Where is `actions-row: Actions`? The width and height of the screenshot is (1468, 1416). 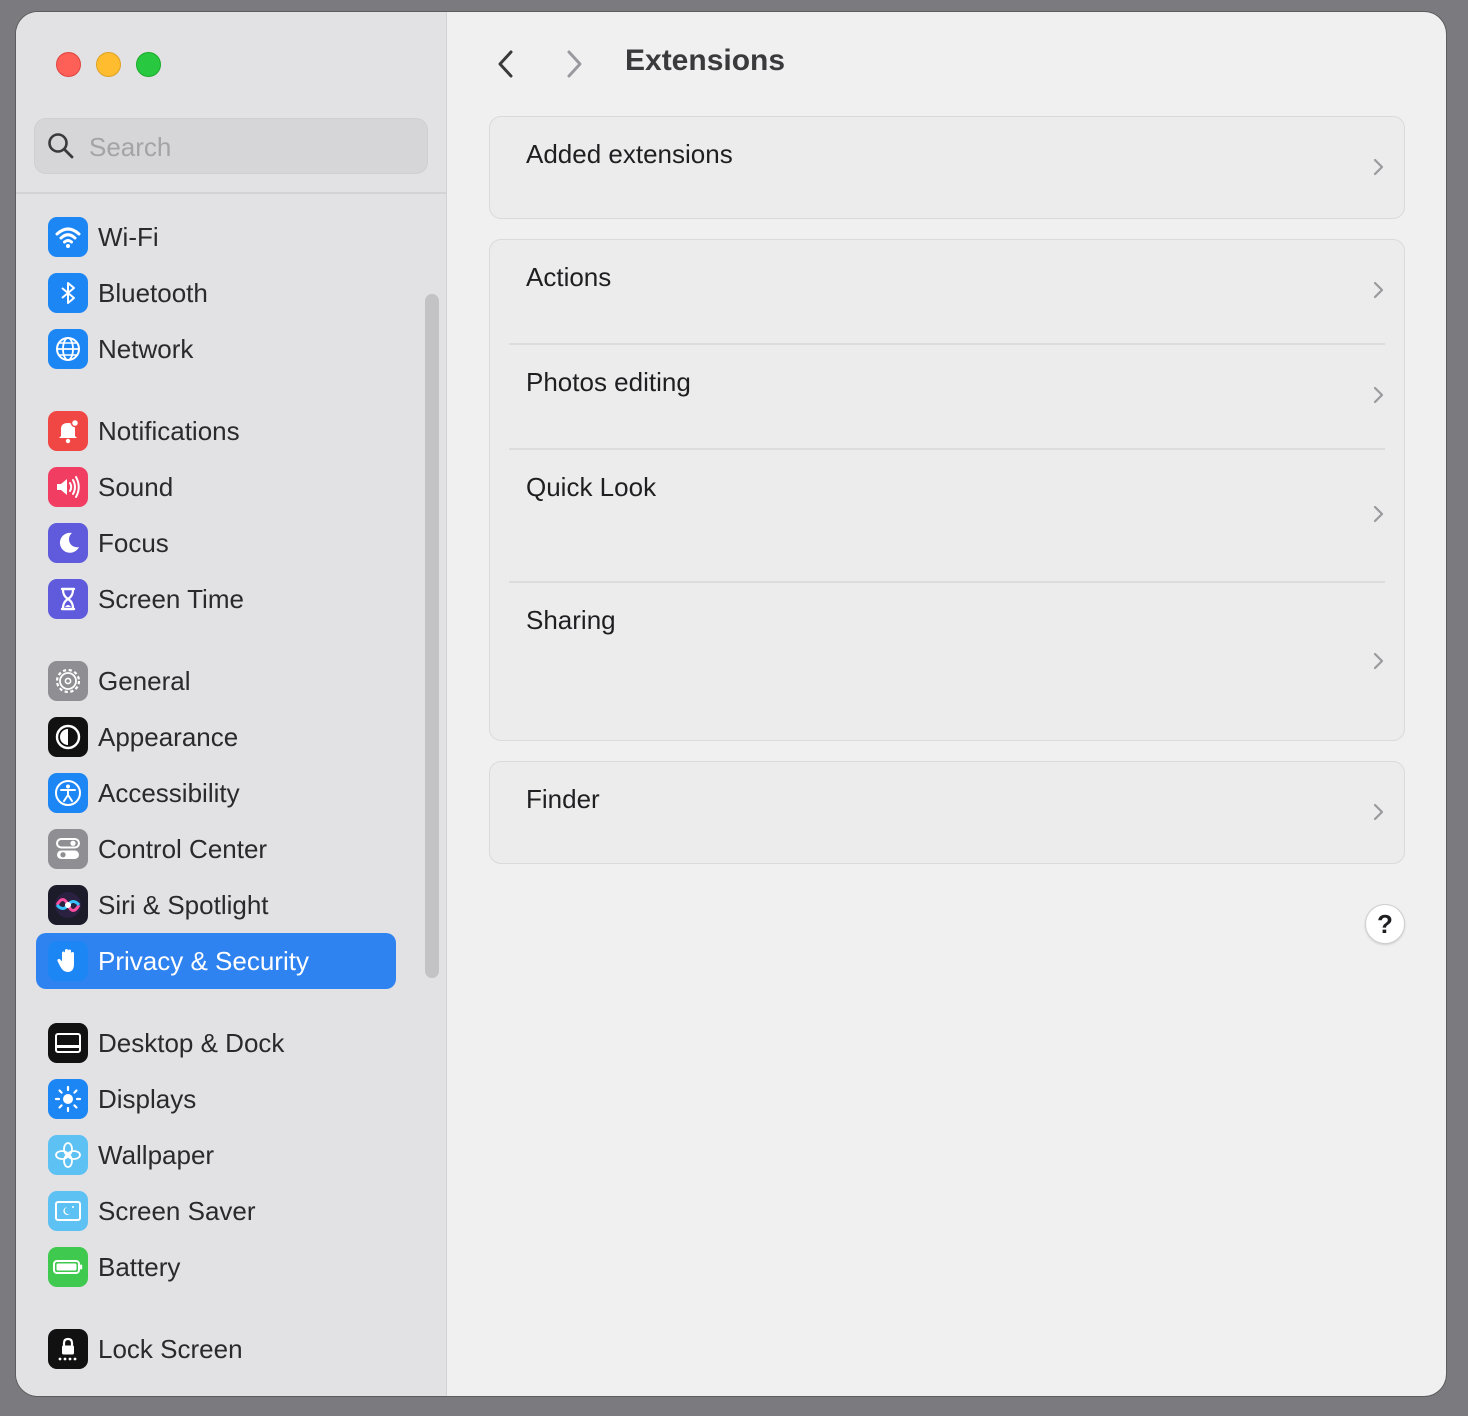
actions-row: Actions is located at coordinates (947, 292).